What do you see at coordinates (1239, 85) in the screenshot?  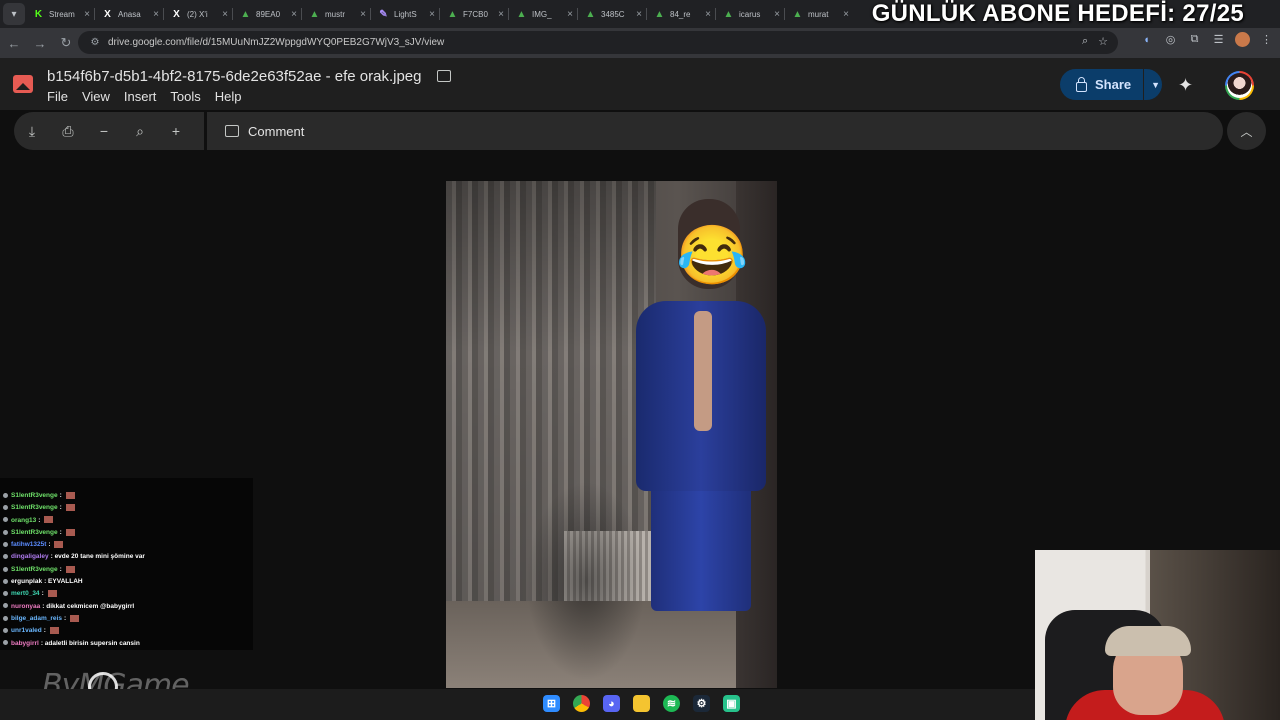 I see `account-avatar` at bounding box center [1239, 85].